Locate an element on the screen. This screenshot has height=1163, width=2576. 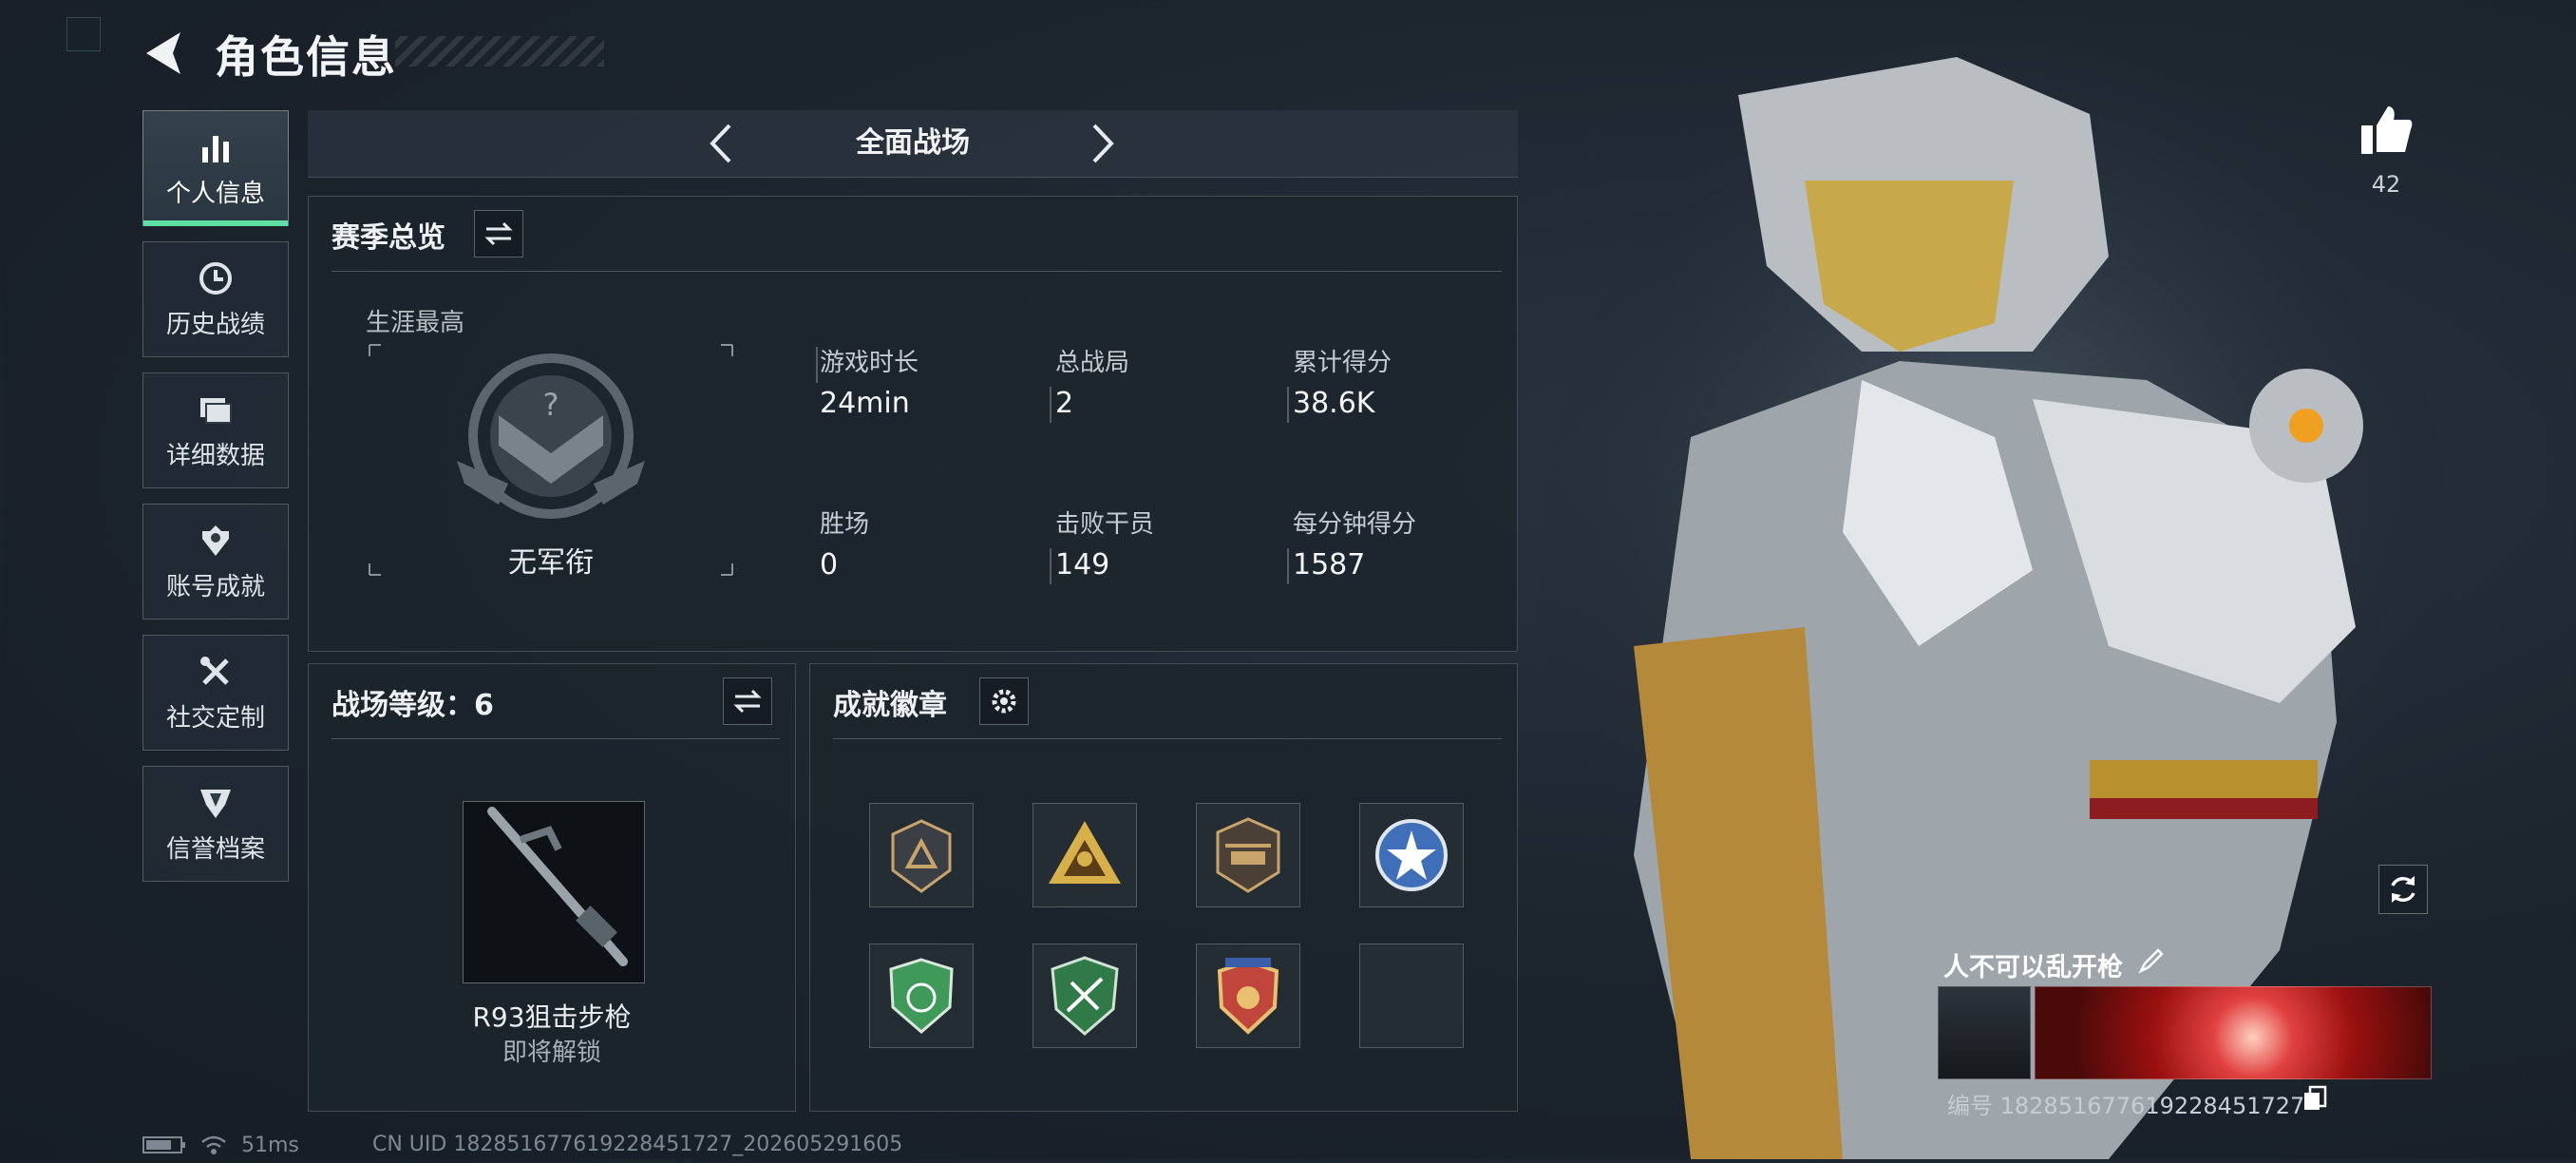
achievement-badges-title: 成就徽章 is located at coordinates (890, 705).